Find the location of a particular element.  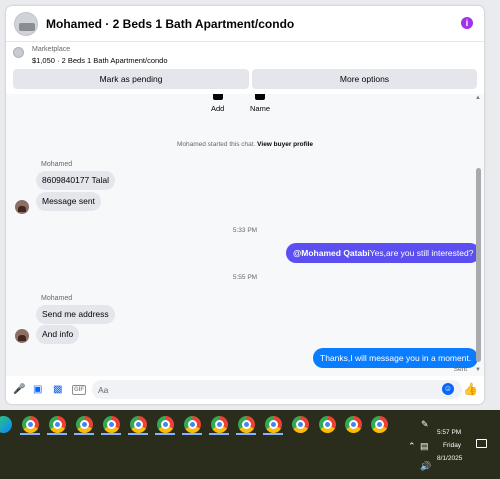

scroll-down-arrow: ▼ is located at coordinates (478, 370).